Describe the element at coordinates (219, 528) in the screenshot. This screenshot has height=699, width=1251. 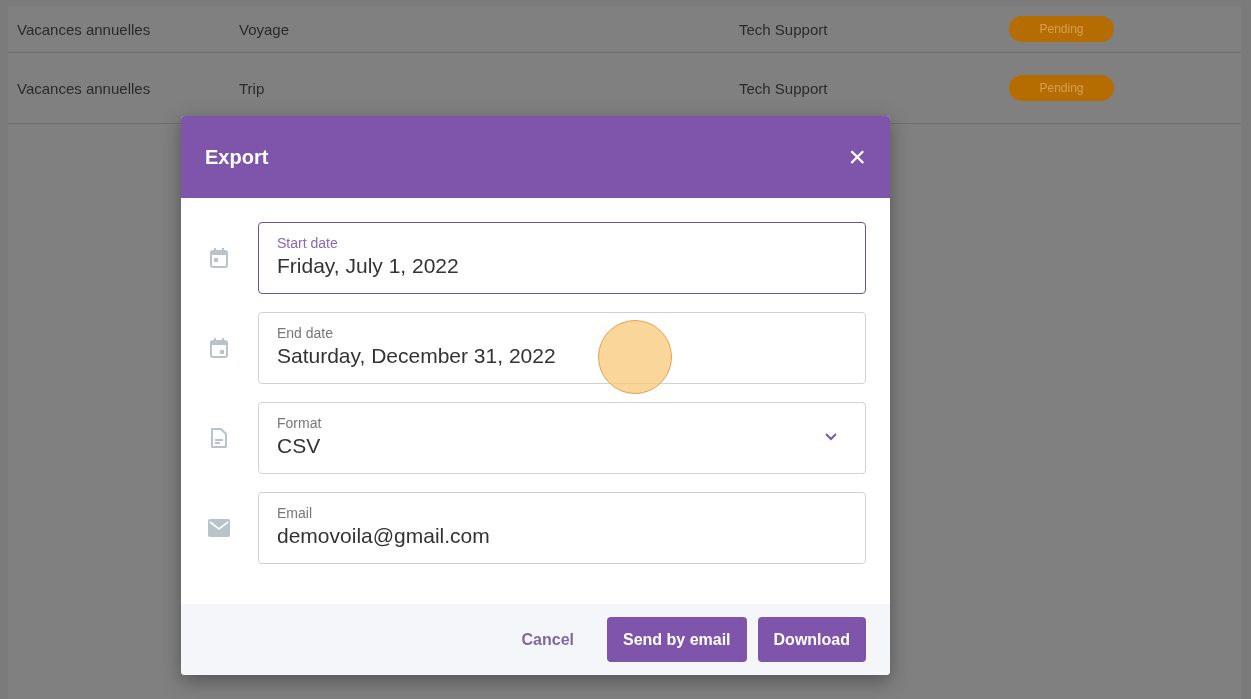
I see `envelope-icon` at that location.